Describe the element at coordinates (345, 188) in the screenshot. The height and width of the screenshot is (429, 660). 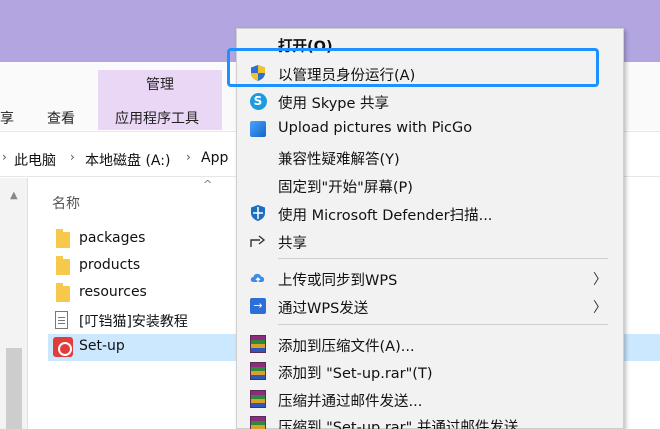
I see `menu-item-label: 固定到"开始"屏幕(P)` at that location.